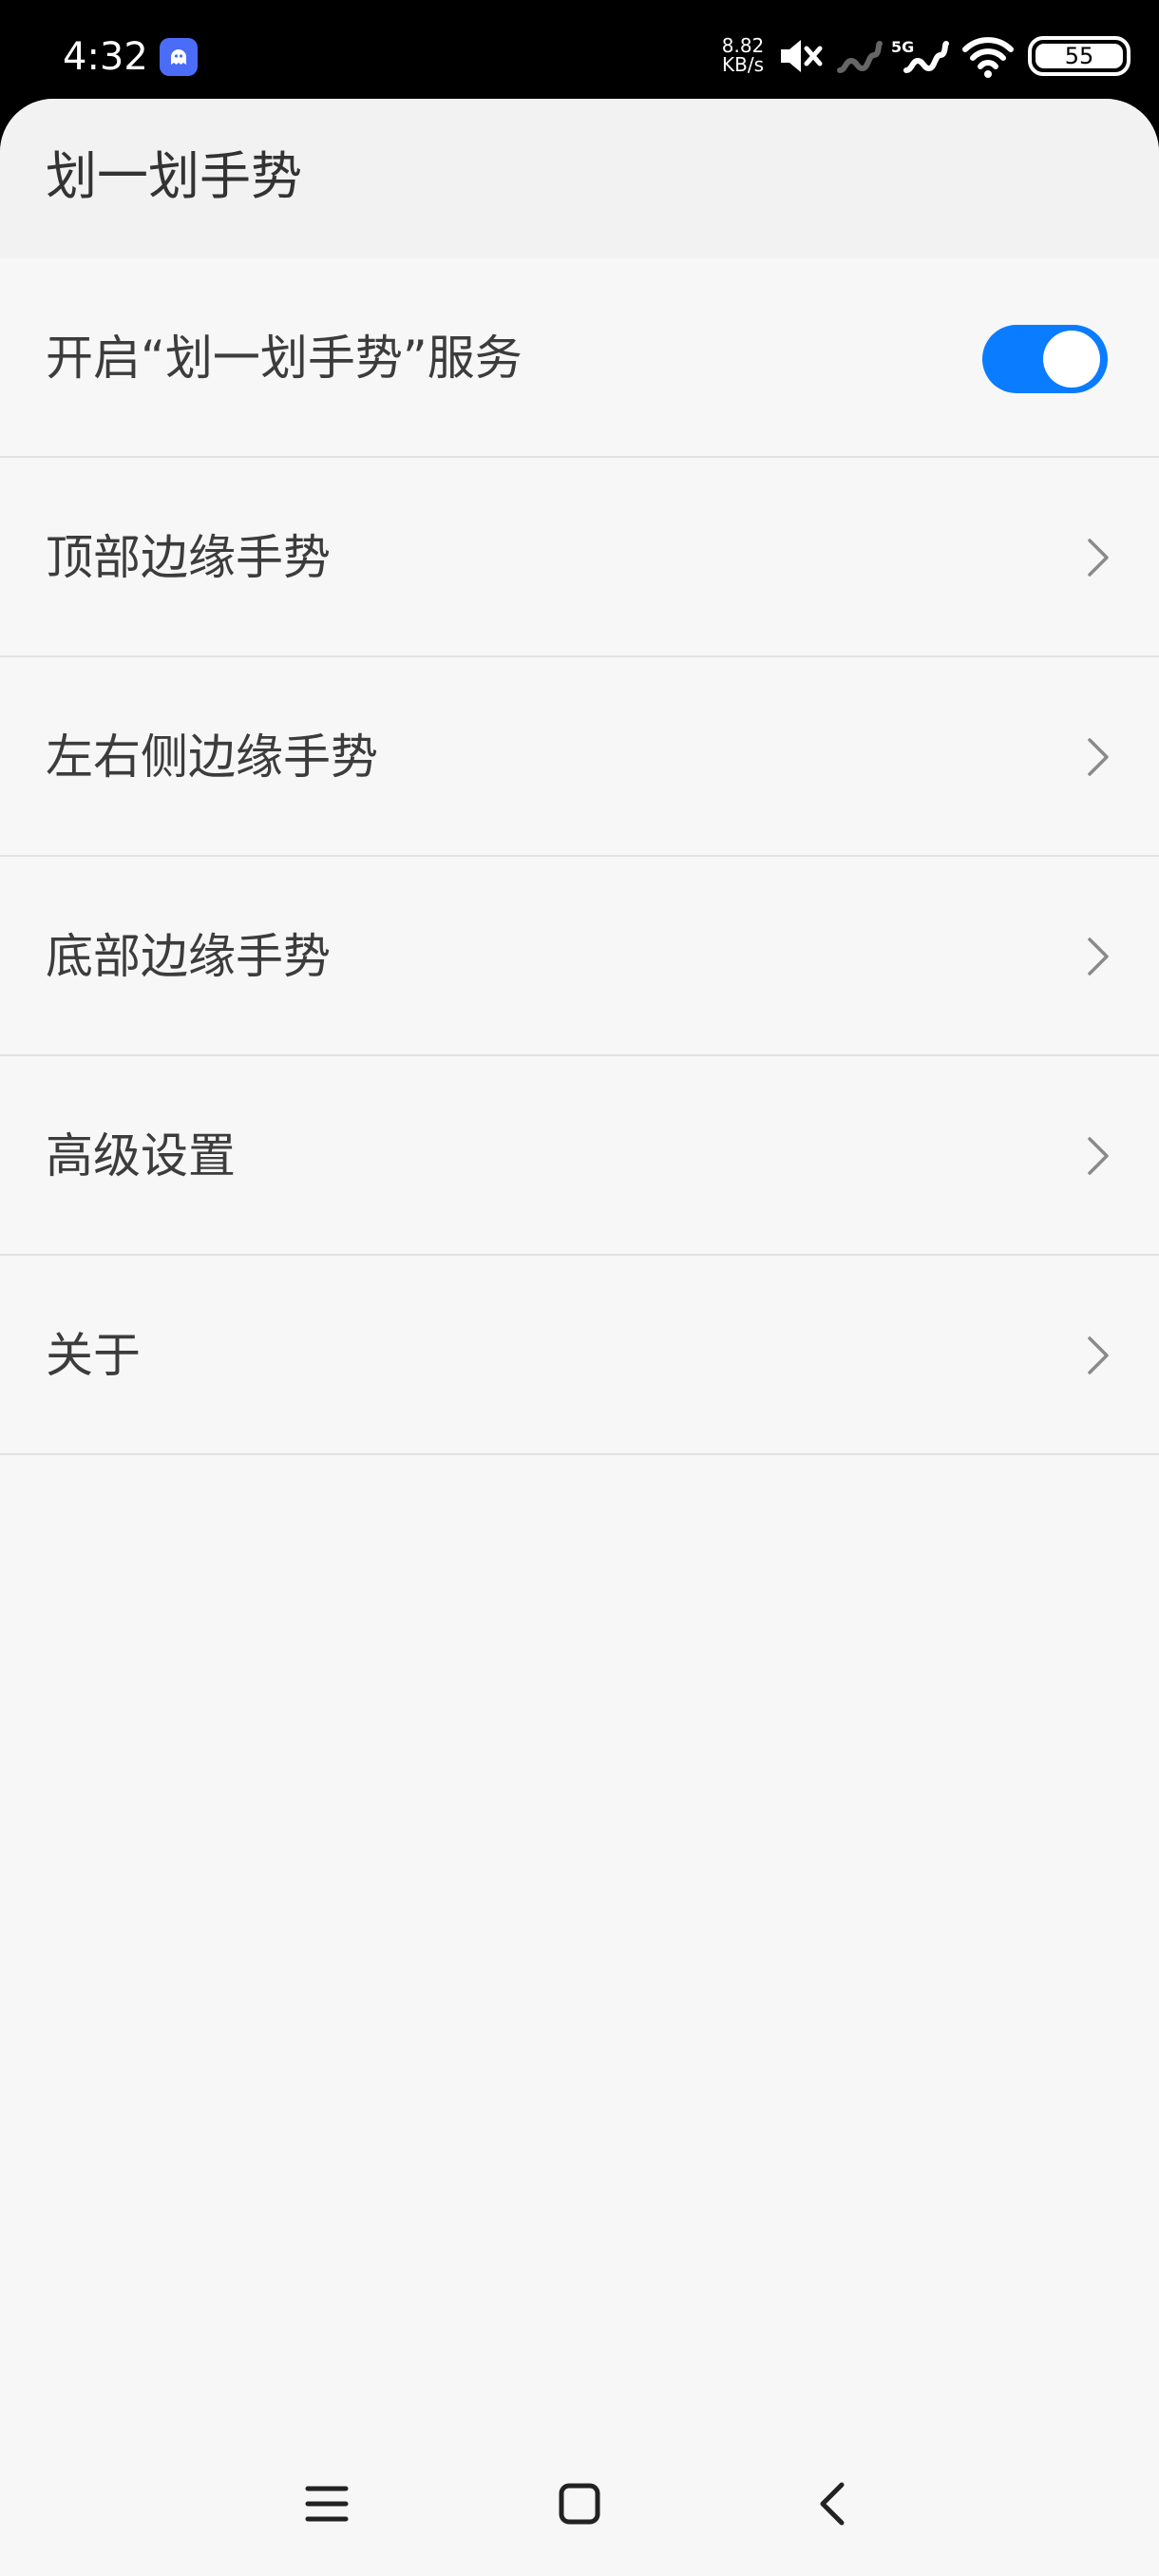  I want to click on back-button, so click(832, 2504).